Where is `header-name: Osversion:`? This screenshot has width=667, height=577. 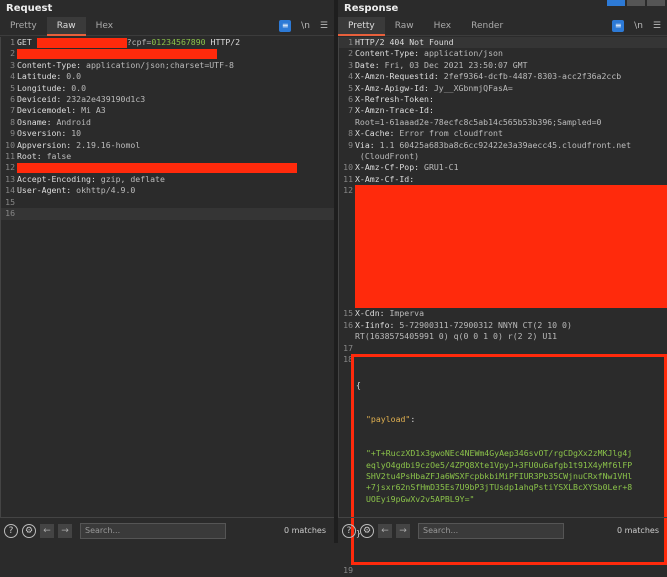 header-name: Osversion: is located at coordinates (42, 133).